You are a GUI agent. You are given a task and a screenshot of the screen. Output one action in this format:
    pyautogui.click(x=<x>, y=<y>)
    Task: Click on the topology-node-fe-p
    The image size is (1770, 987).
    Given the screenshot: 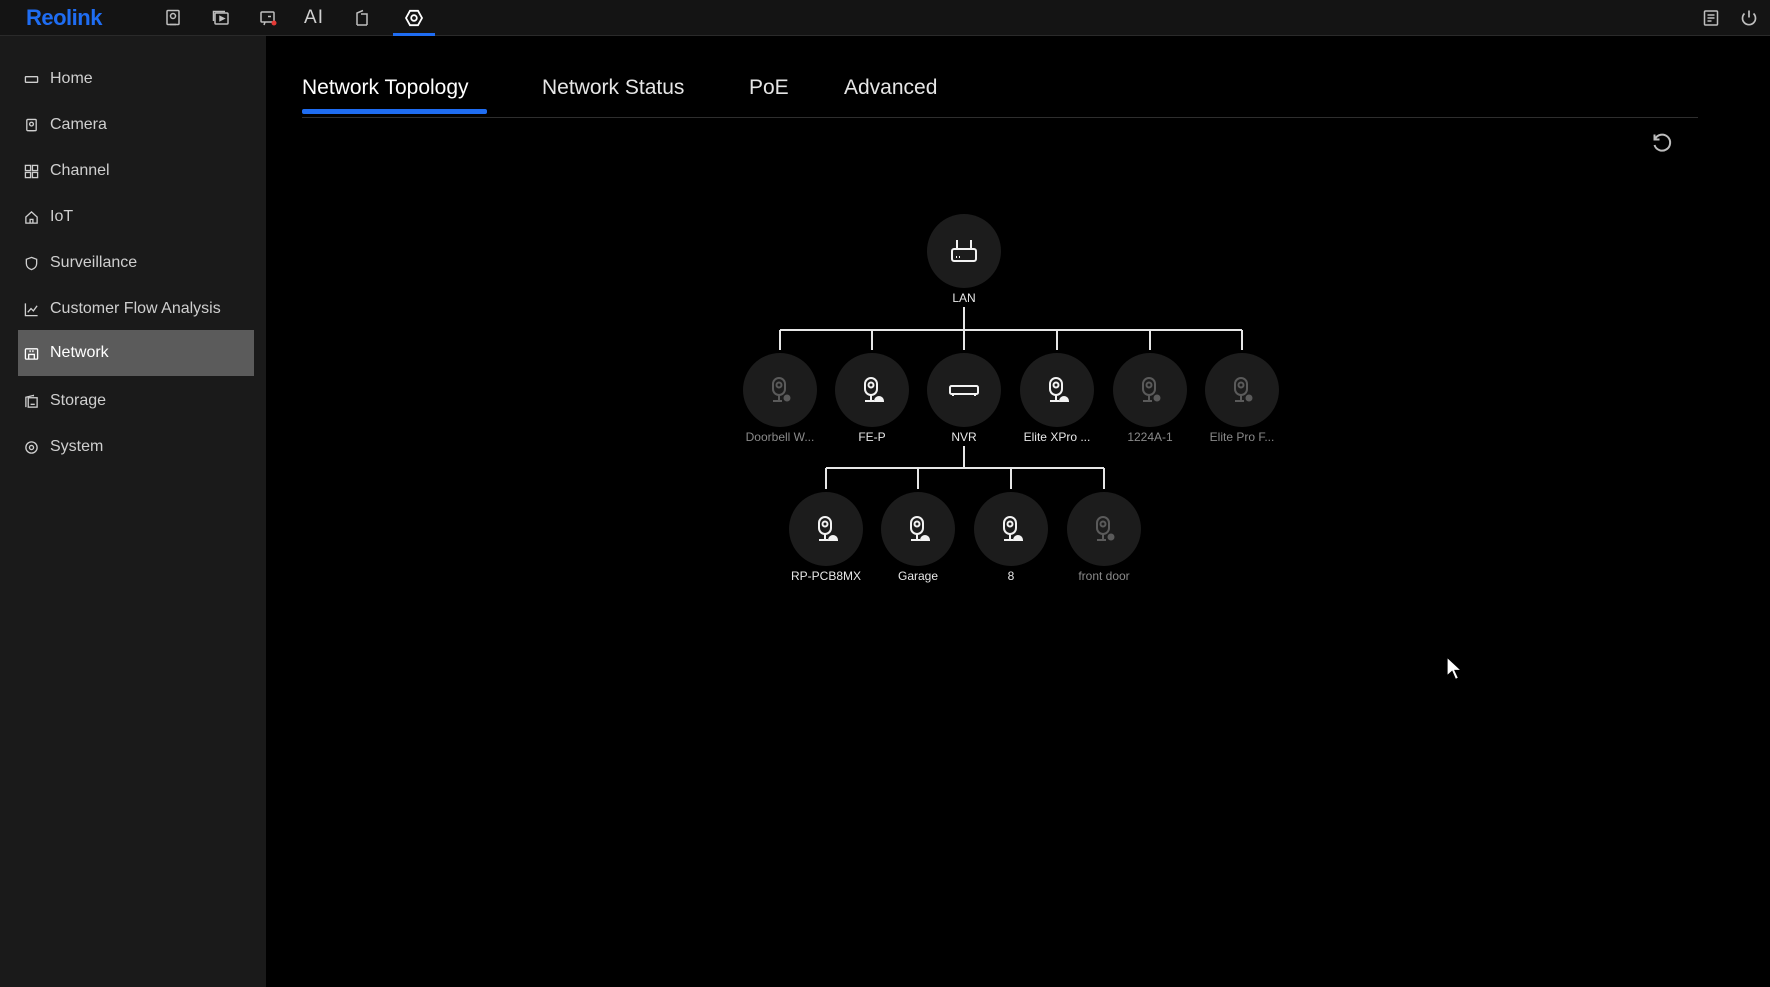 What is the action you would take?
    pyautogui.click(x=872, y=390)
    